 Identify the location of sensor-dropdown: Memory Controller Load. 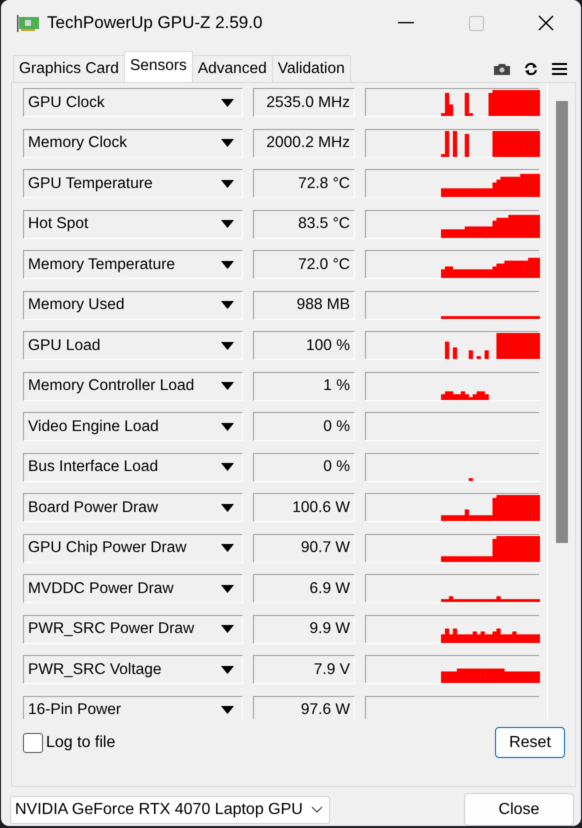
(133, 386).